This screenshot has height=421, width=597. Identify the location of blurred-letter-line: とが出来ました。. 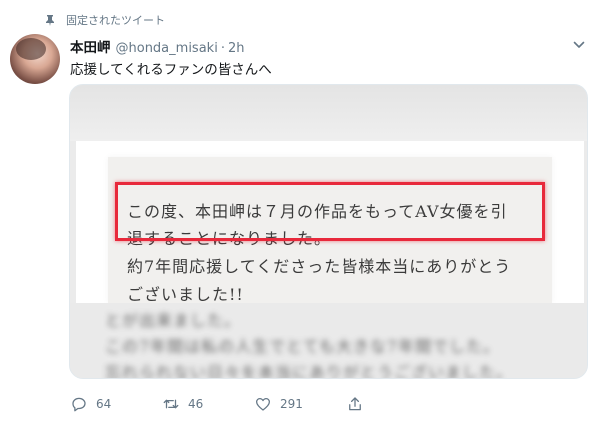
(173, 320).